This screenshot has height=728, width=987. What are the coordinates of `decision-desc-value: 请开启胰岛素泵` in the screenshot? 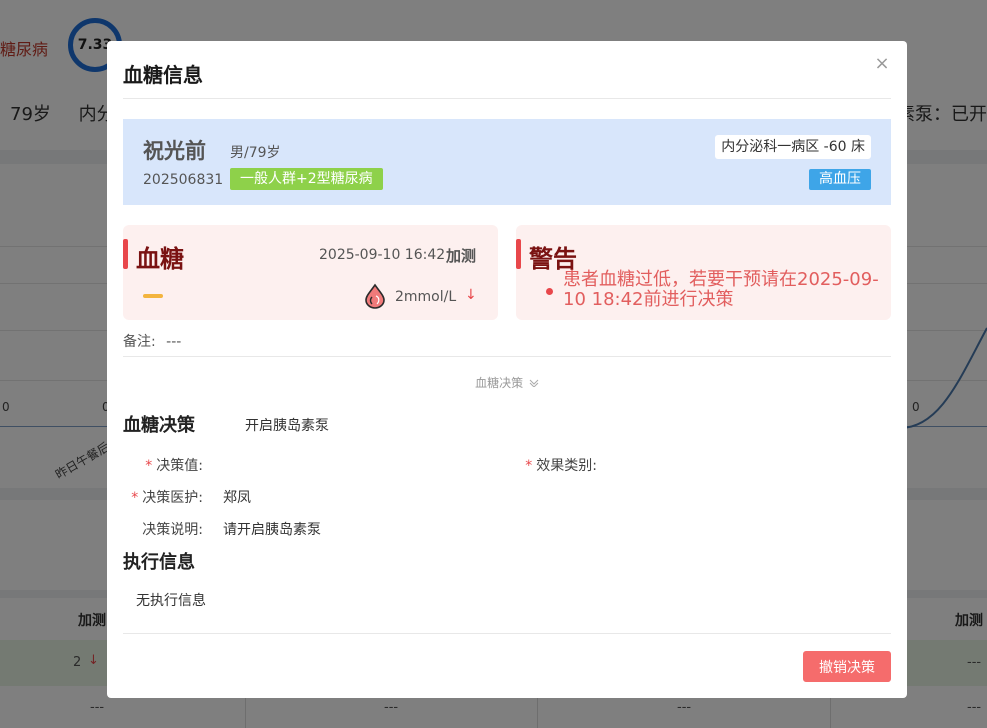 It's located at (272, 530).